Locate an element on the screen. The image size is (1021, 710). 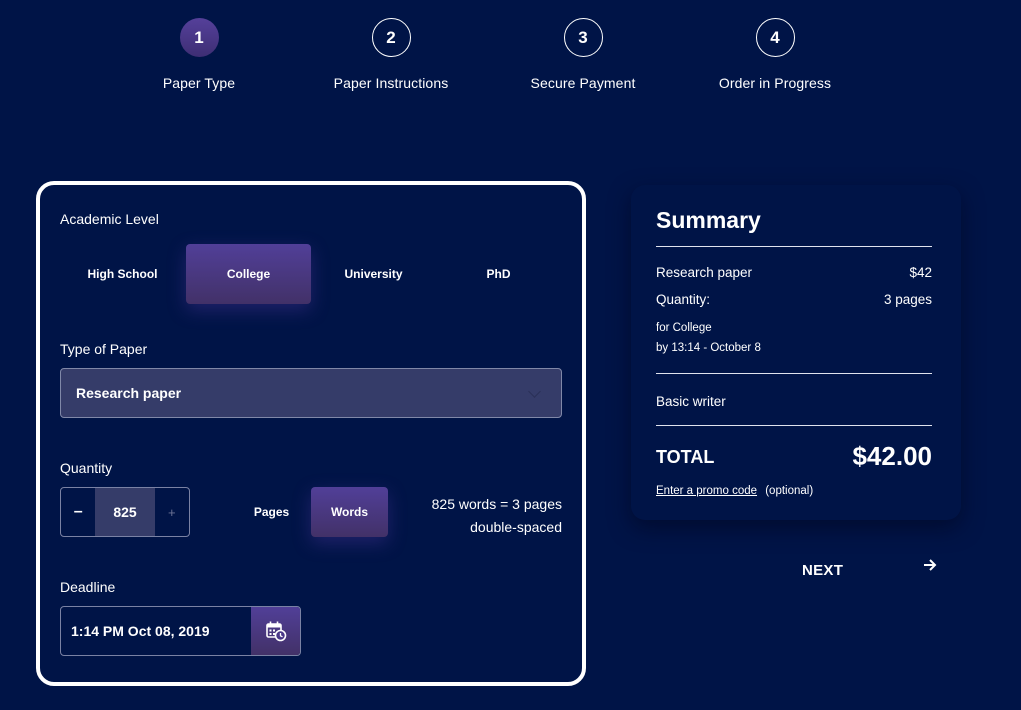
step-paper-instructions: 2 Paper Instructions is located at coordinates (391, 54).